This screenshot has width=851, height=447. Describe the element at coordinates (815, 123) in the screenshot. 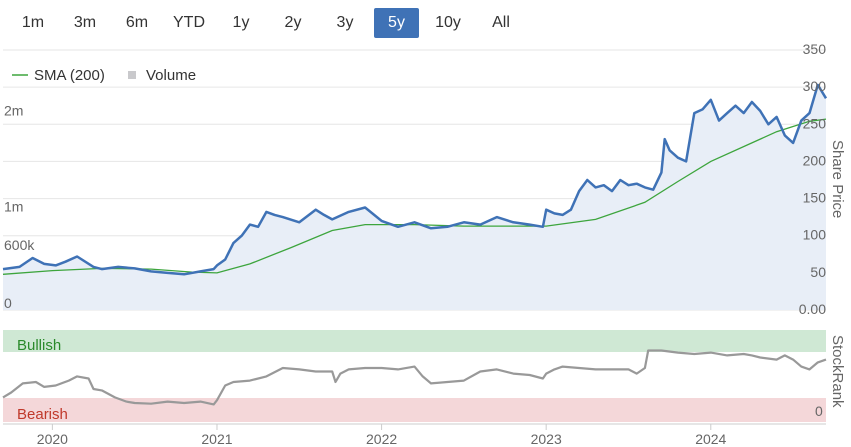

I see `price-axis-tick-2: 250` at that location.